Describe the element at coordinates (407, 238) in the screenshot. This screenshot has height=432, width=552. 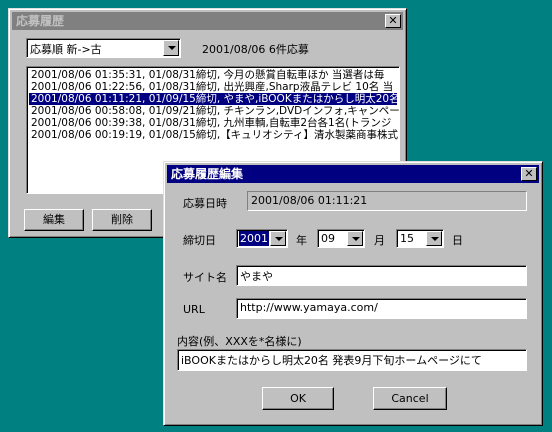
I see `deadline-day-value: 15` at that location.